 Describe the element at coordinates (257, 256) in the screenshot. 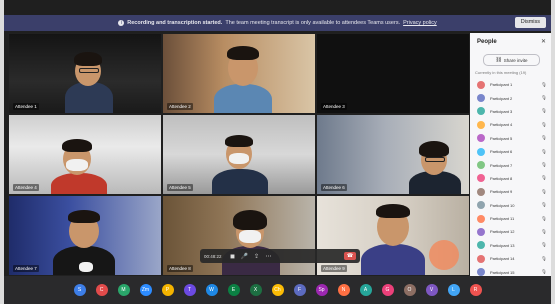

I see `share-screen-icon: ⇪` at that location.